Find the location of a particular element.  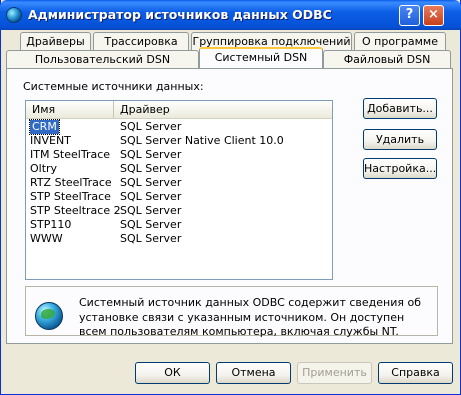

data-source-name: STP SteelTrace is located at coordinates (70, 196).